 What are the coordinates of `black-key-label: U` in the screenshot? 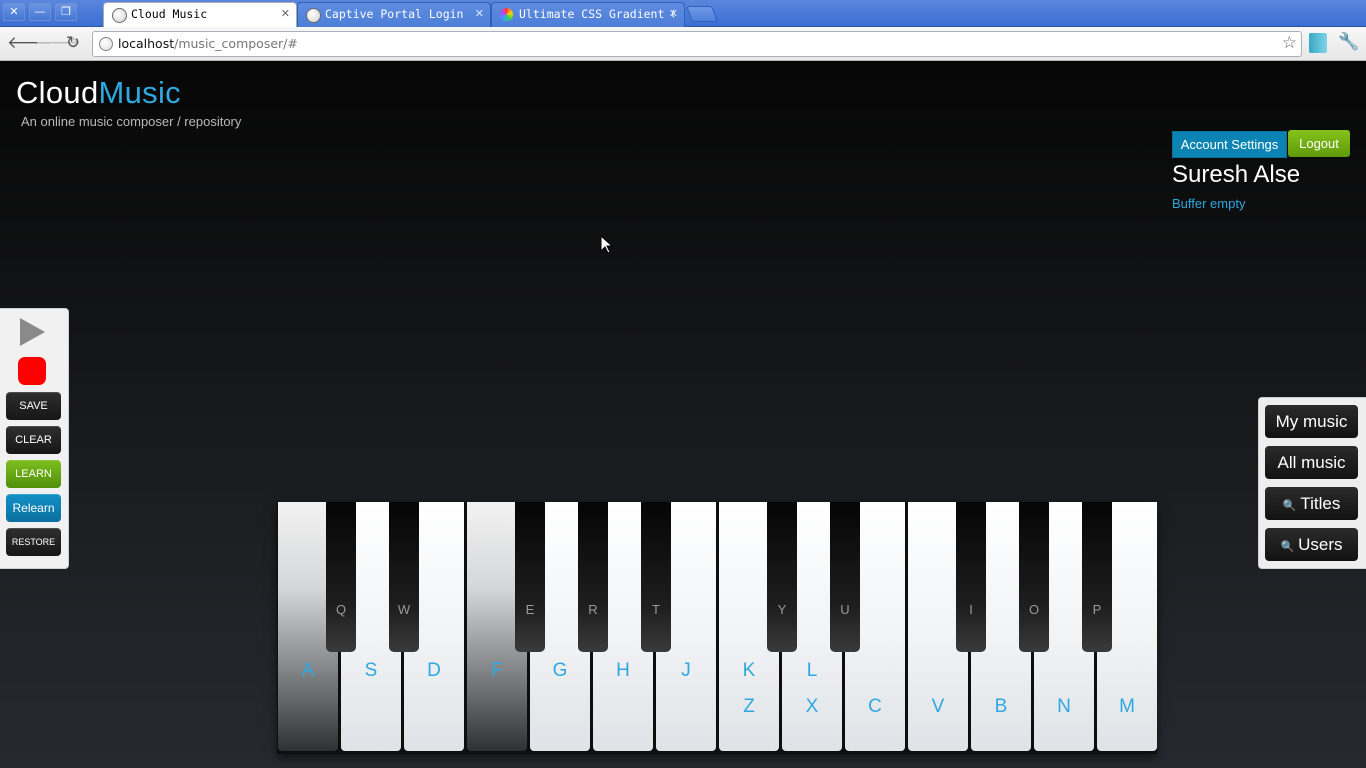 It's located at (845, 609).